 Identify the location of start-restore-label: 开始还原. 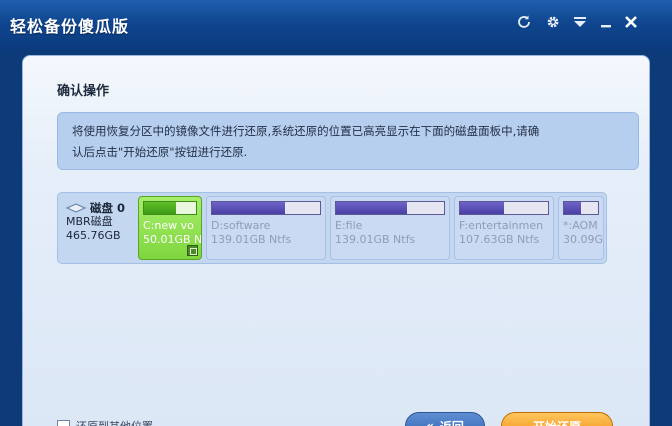
(557, 422).